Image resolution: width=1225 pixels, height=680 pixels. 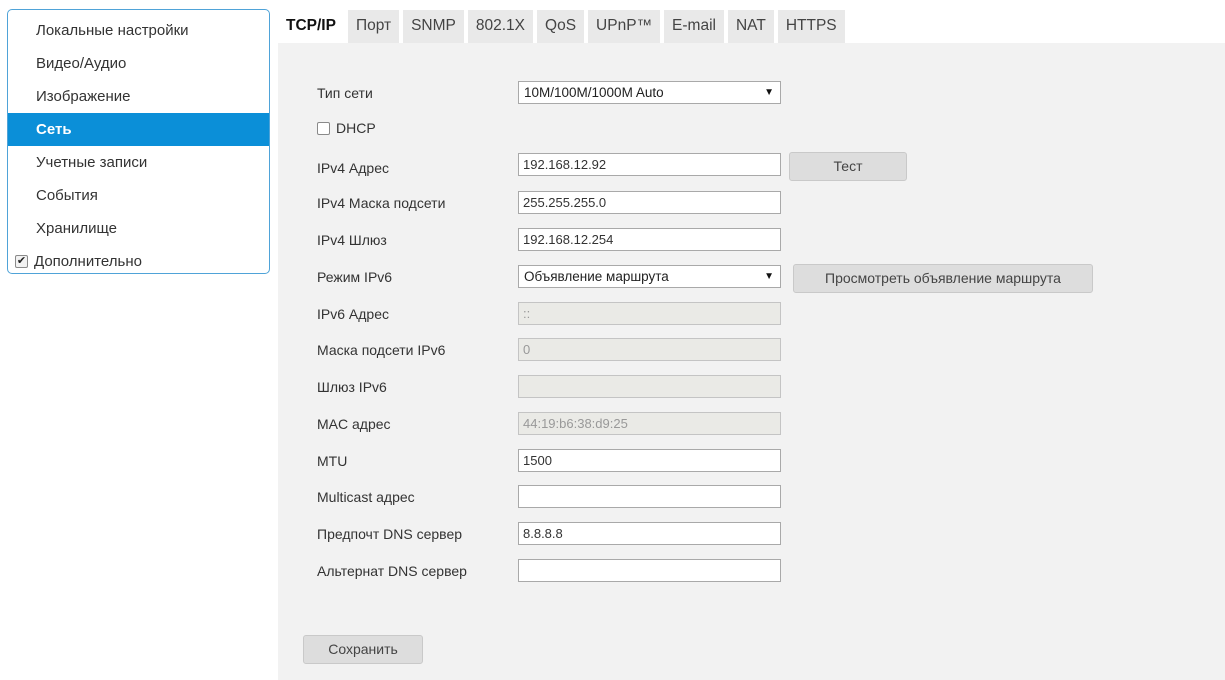 I want to click on tab-802-1x: 802.1X, so click(x=500, y=26).